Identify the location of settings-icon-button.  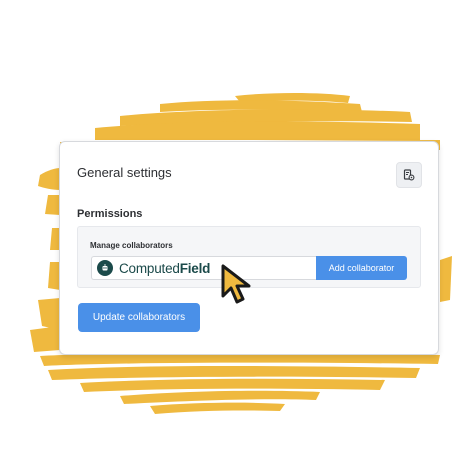
(409, 175).